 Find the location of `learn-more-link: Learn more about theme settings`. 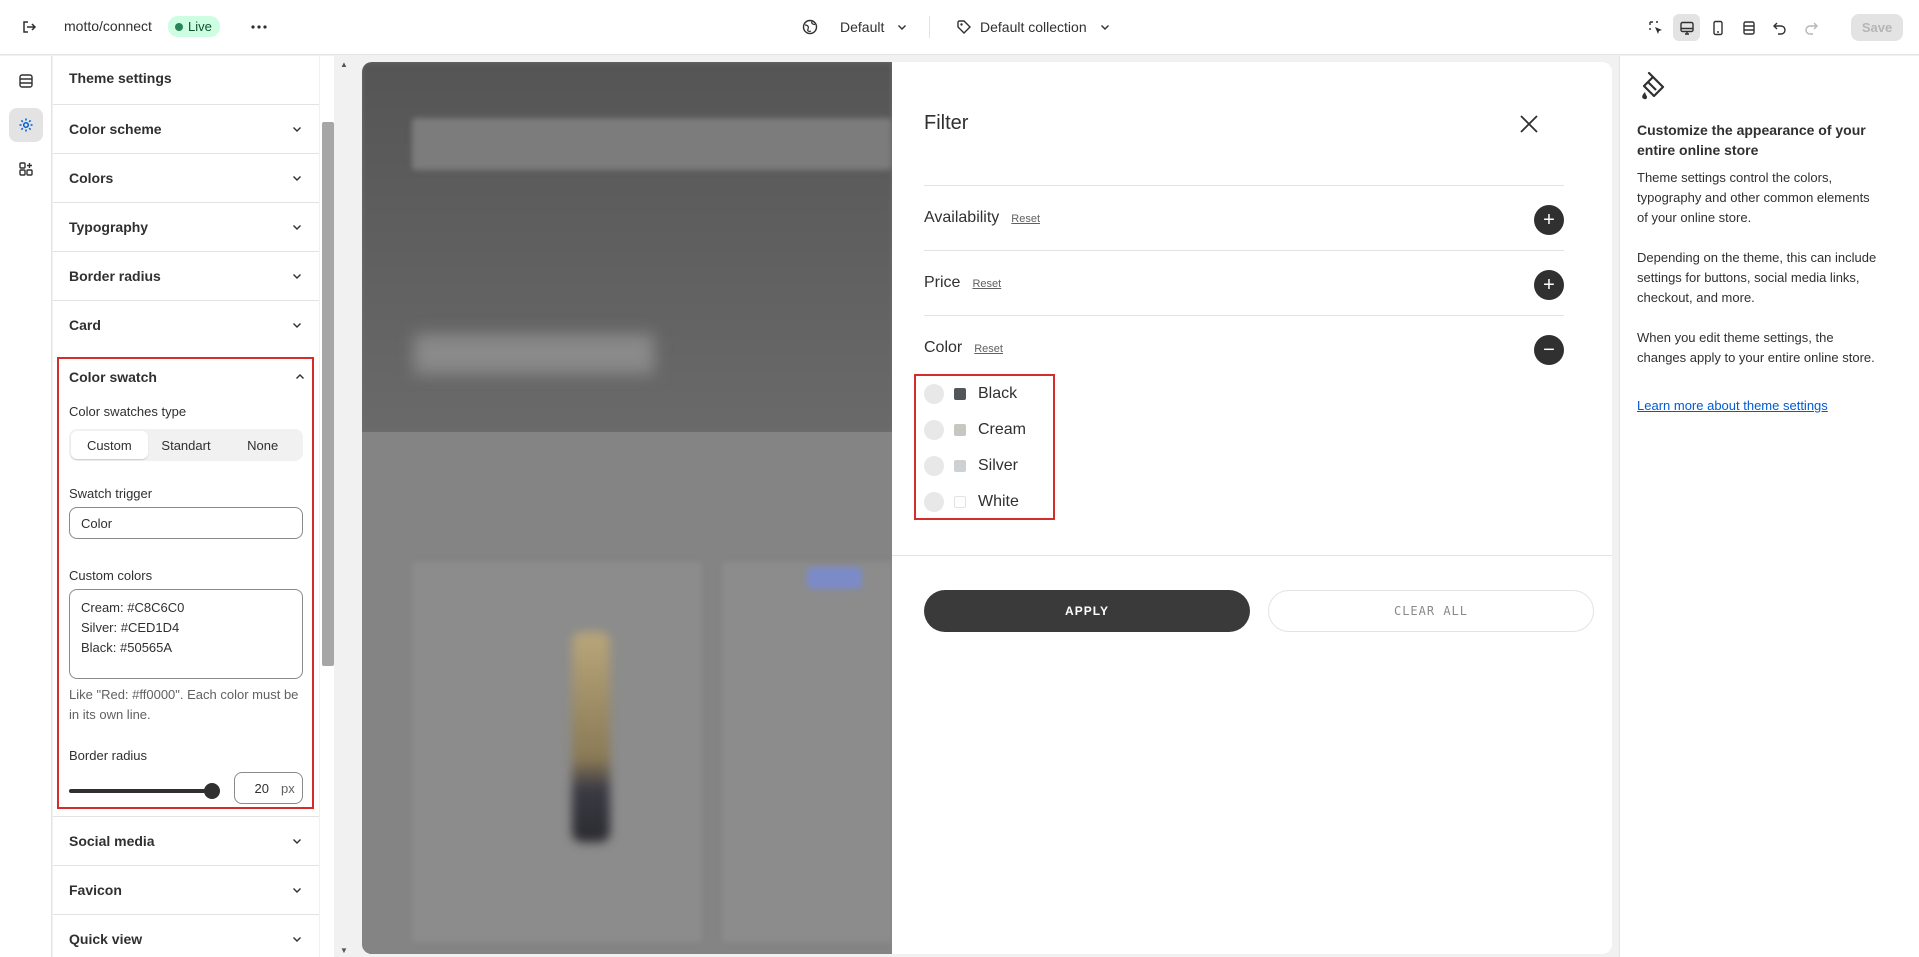

learn-more-link: Learn more about theme settings is located at coordinates (1732, 405).